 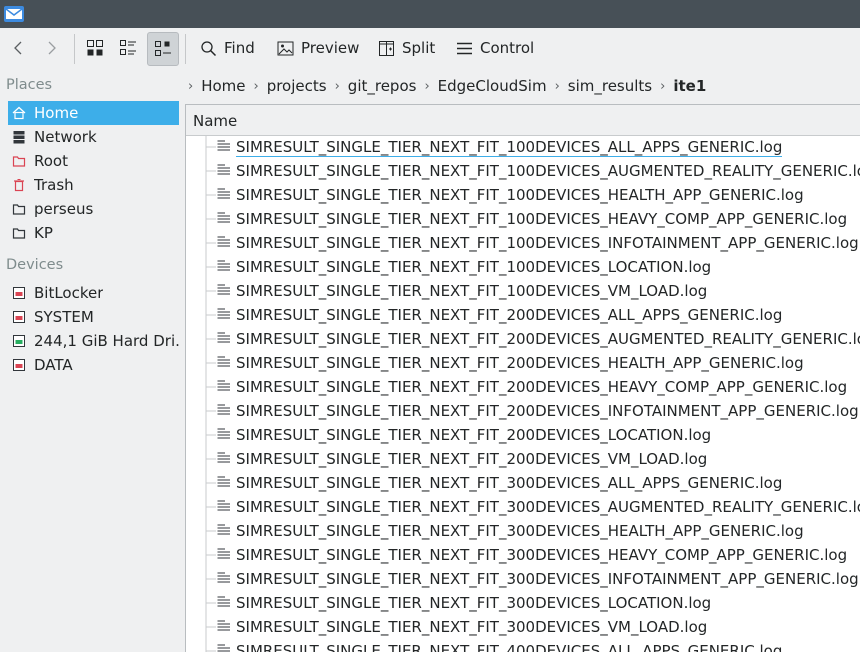 I want to click on sidebar-item-data: DATA, so click(x=93, y=365).